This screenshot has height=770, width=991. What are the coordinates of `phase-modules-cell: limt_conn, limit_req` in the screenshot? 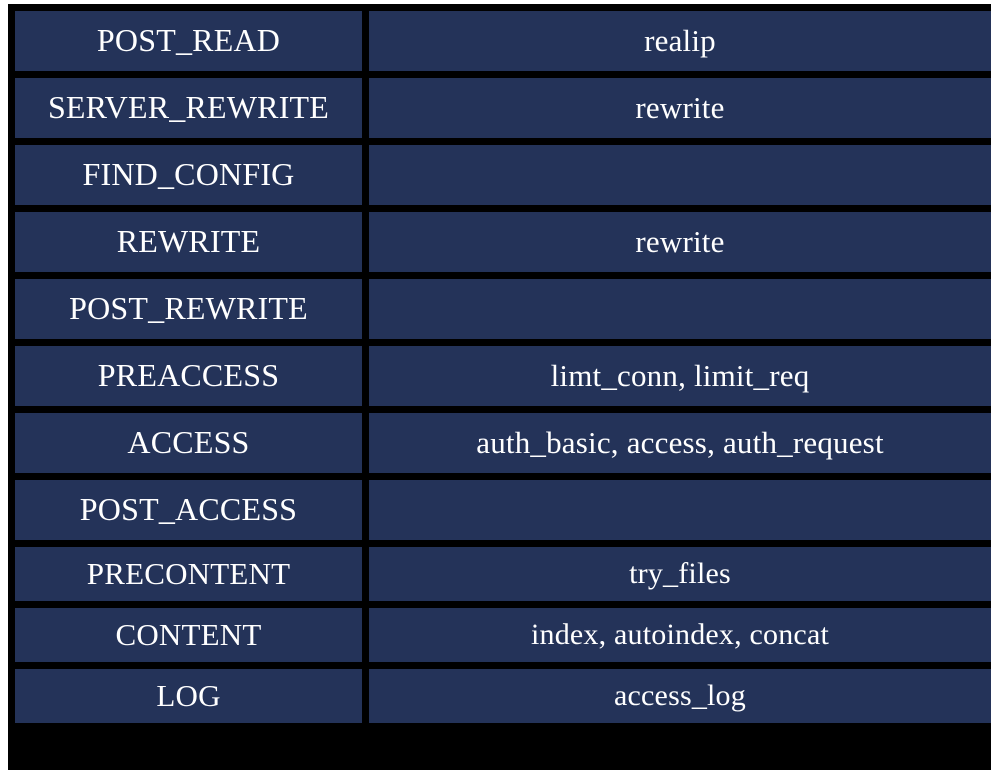 It's located at (680, 376).